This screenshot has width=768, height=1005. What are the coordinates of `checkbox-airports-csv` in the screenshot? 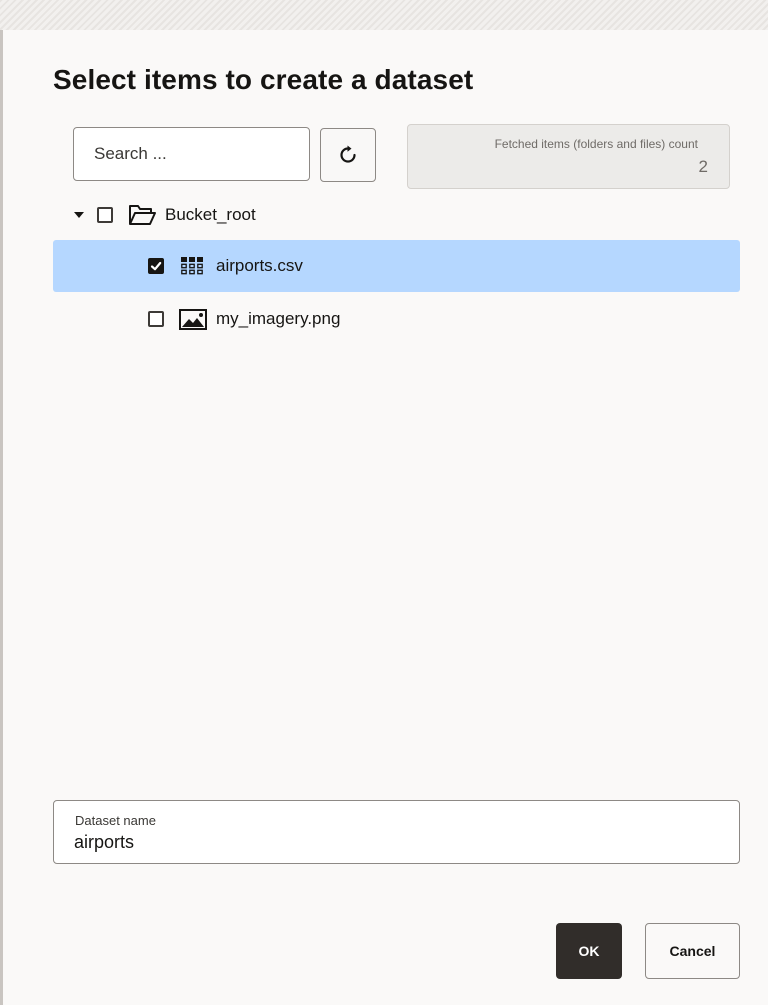 It's located at (156, 266).